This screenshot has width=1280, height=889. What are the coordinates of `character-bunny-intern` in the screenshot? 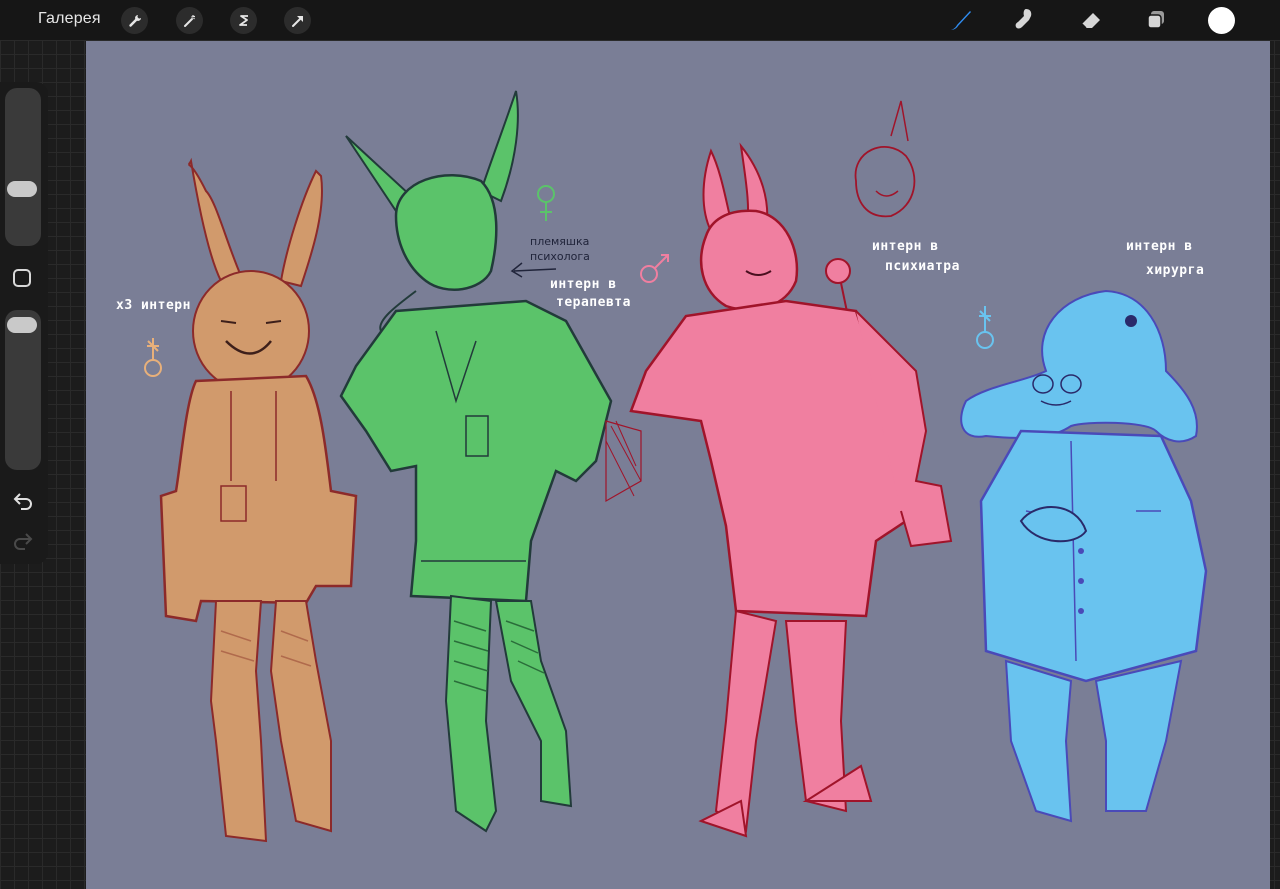 It's located at (258, 500).